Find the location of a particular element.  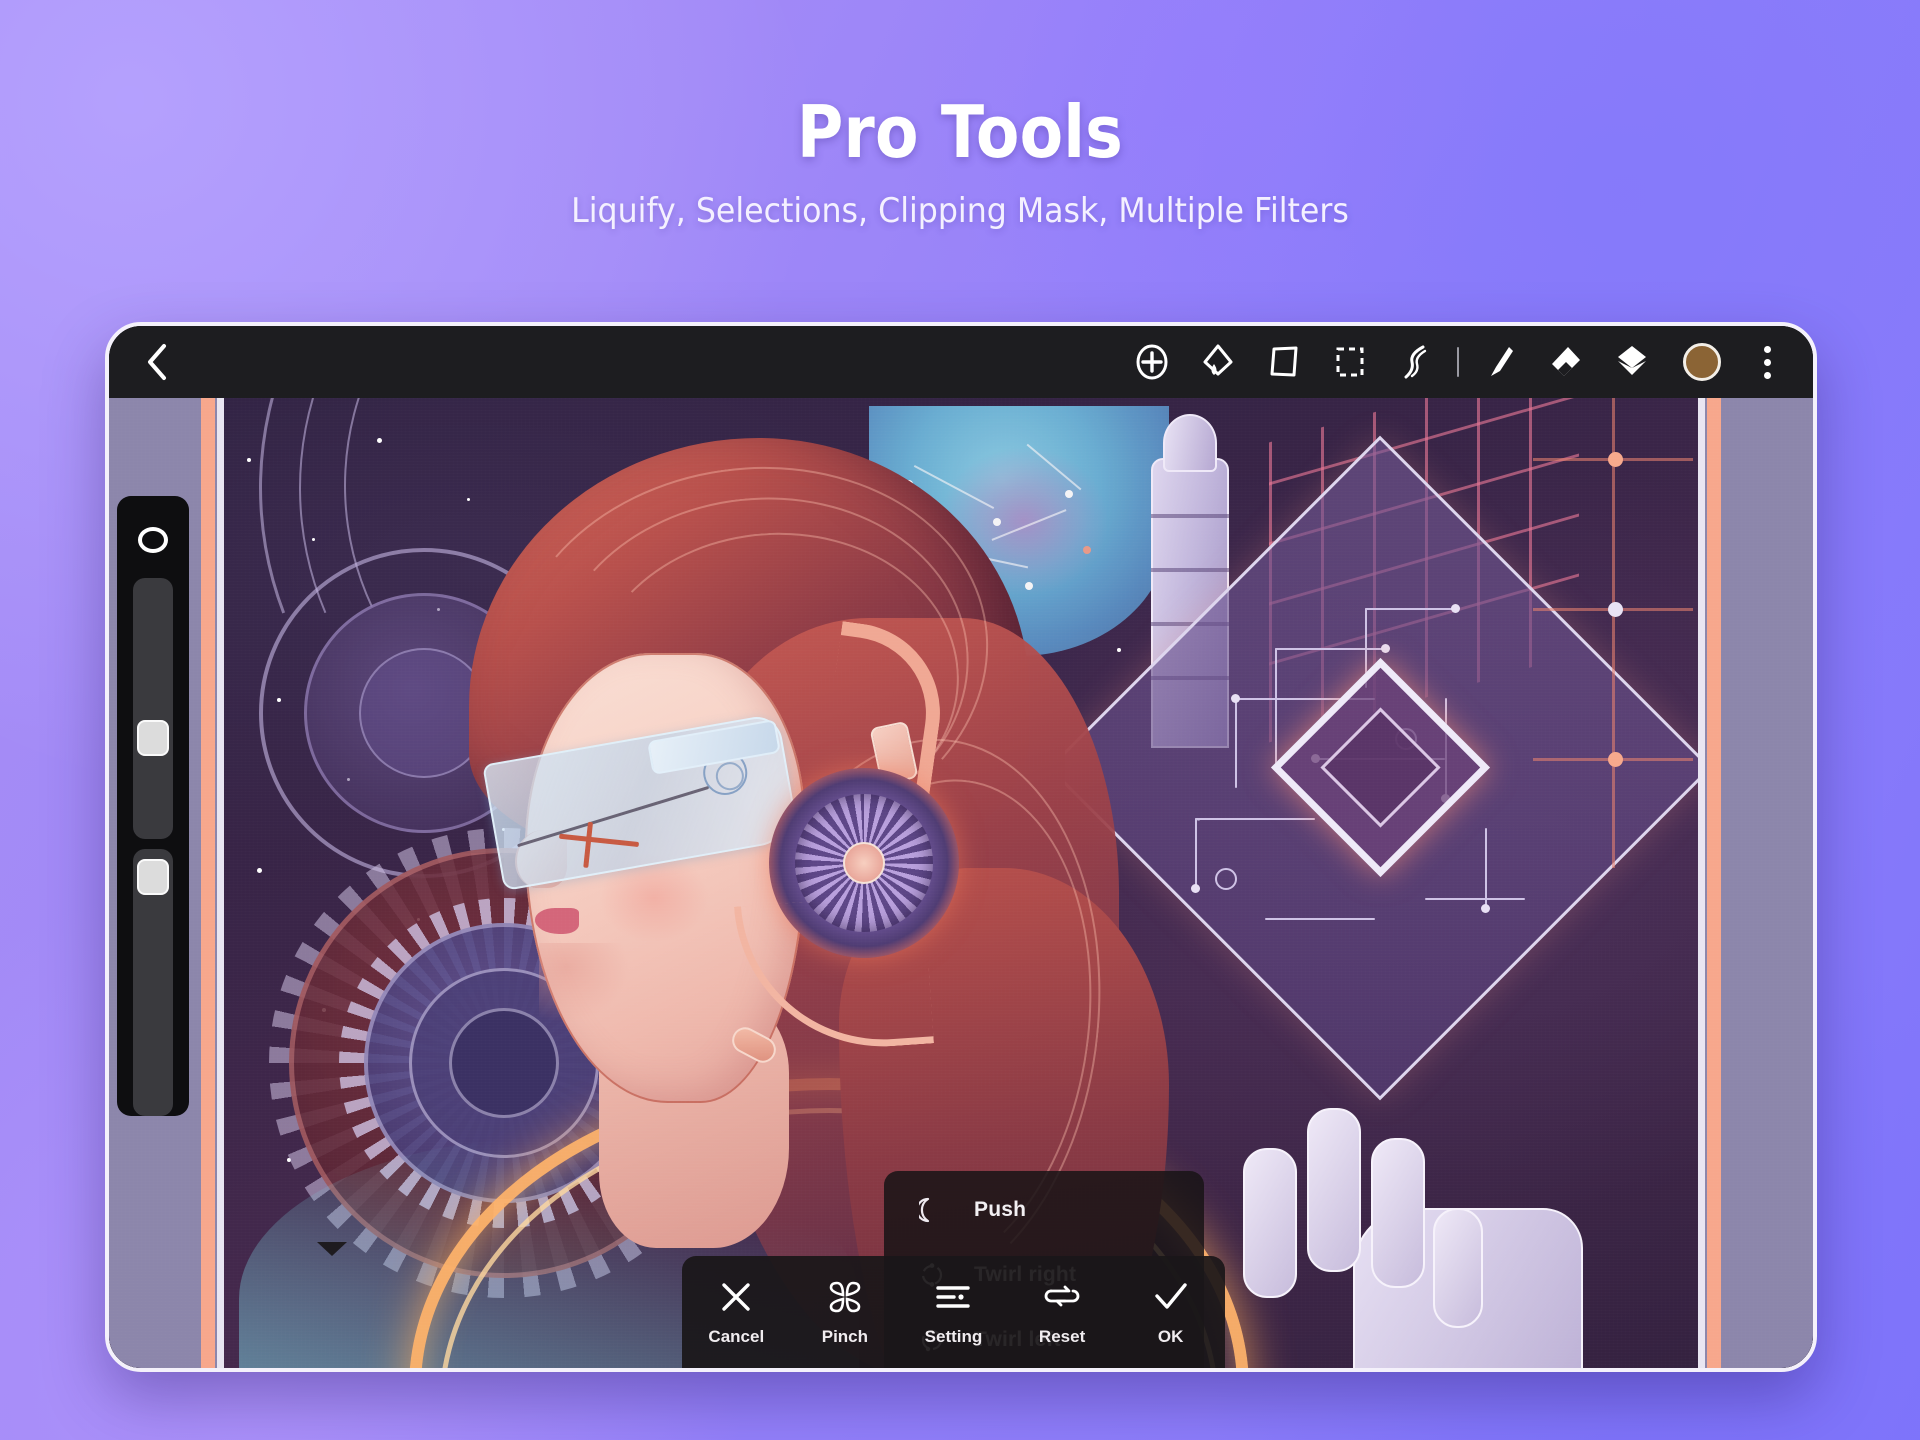

fill-icon is located at coordinates (1218, 360).